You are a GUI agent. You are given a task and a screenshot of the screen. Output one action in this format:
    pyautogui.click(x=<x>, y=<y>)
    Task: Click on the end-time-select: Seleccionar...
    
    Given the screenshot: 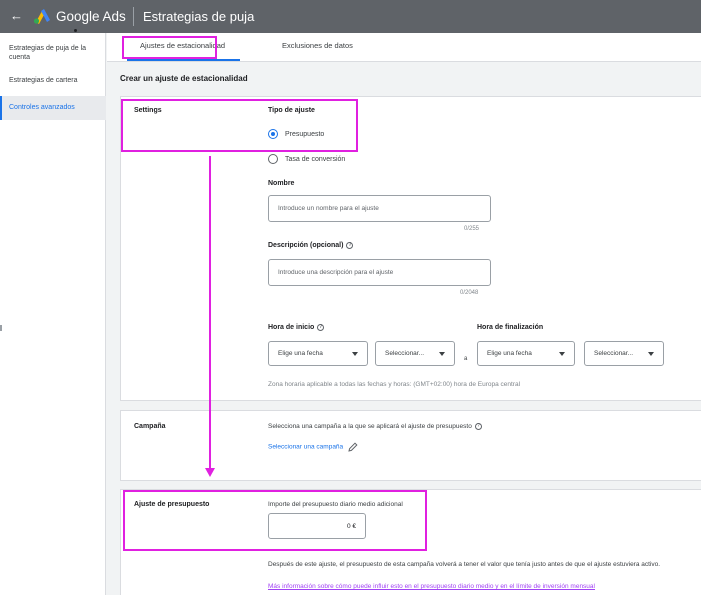 What is the action you would take?
    pyautogui.click(x=624, y=353)
    